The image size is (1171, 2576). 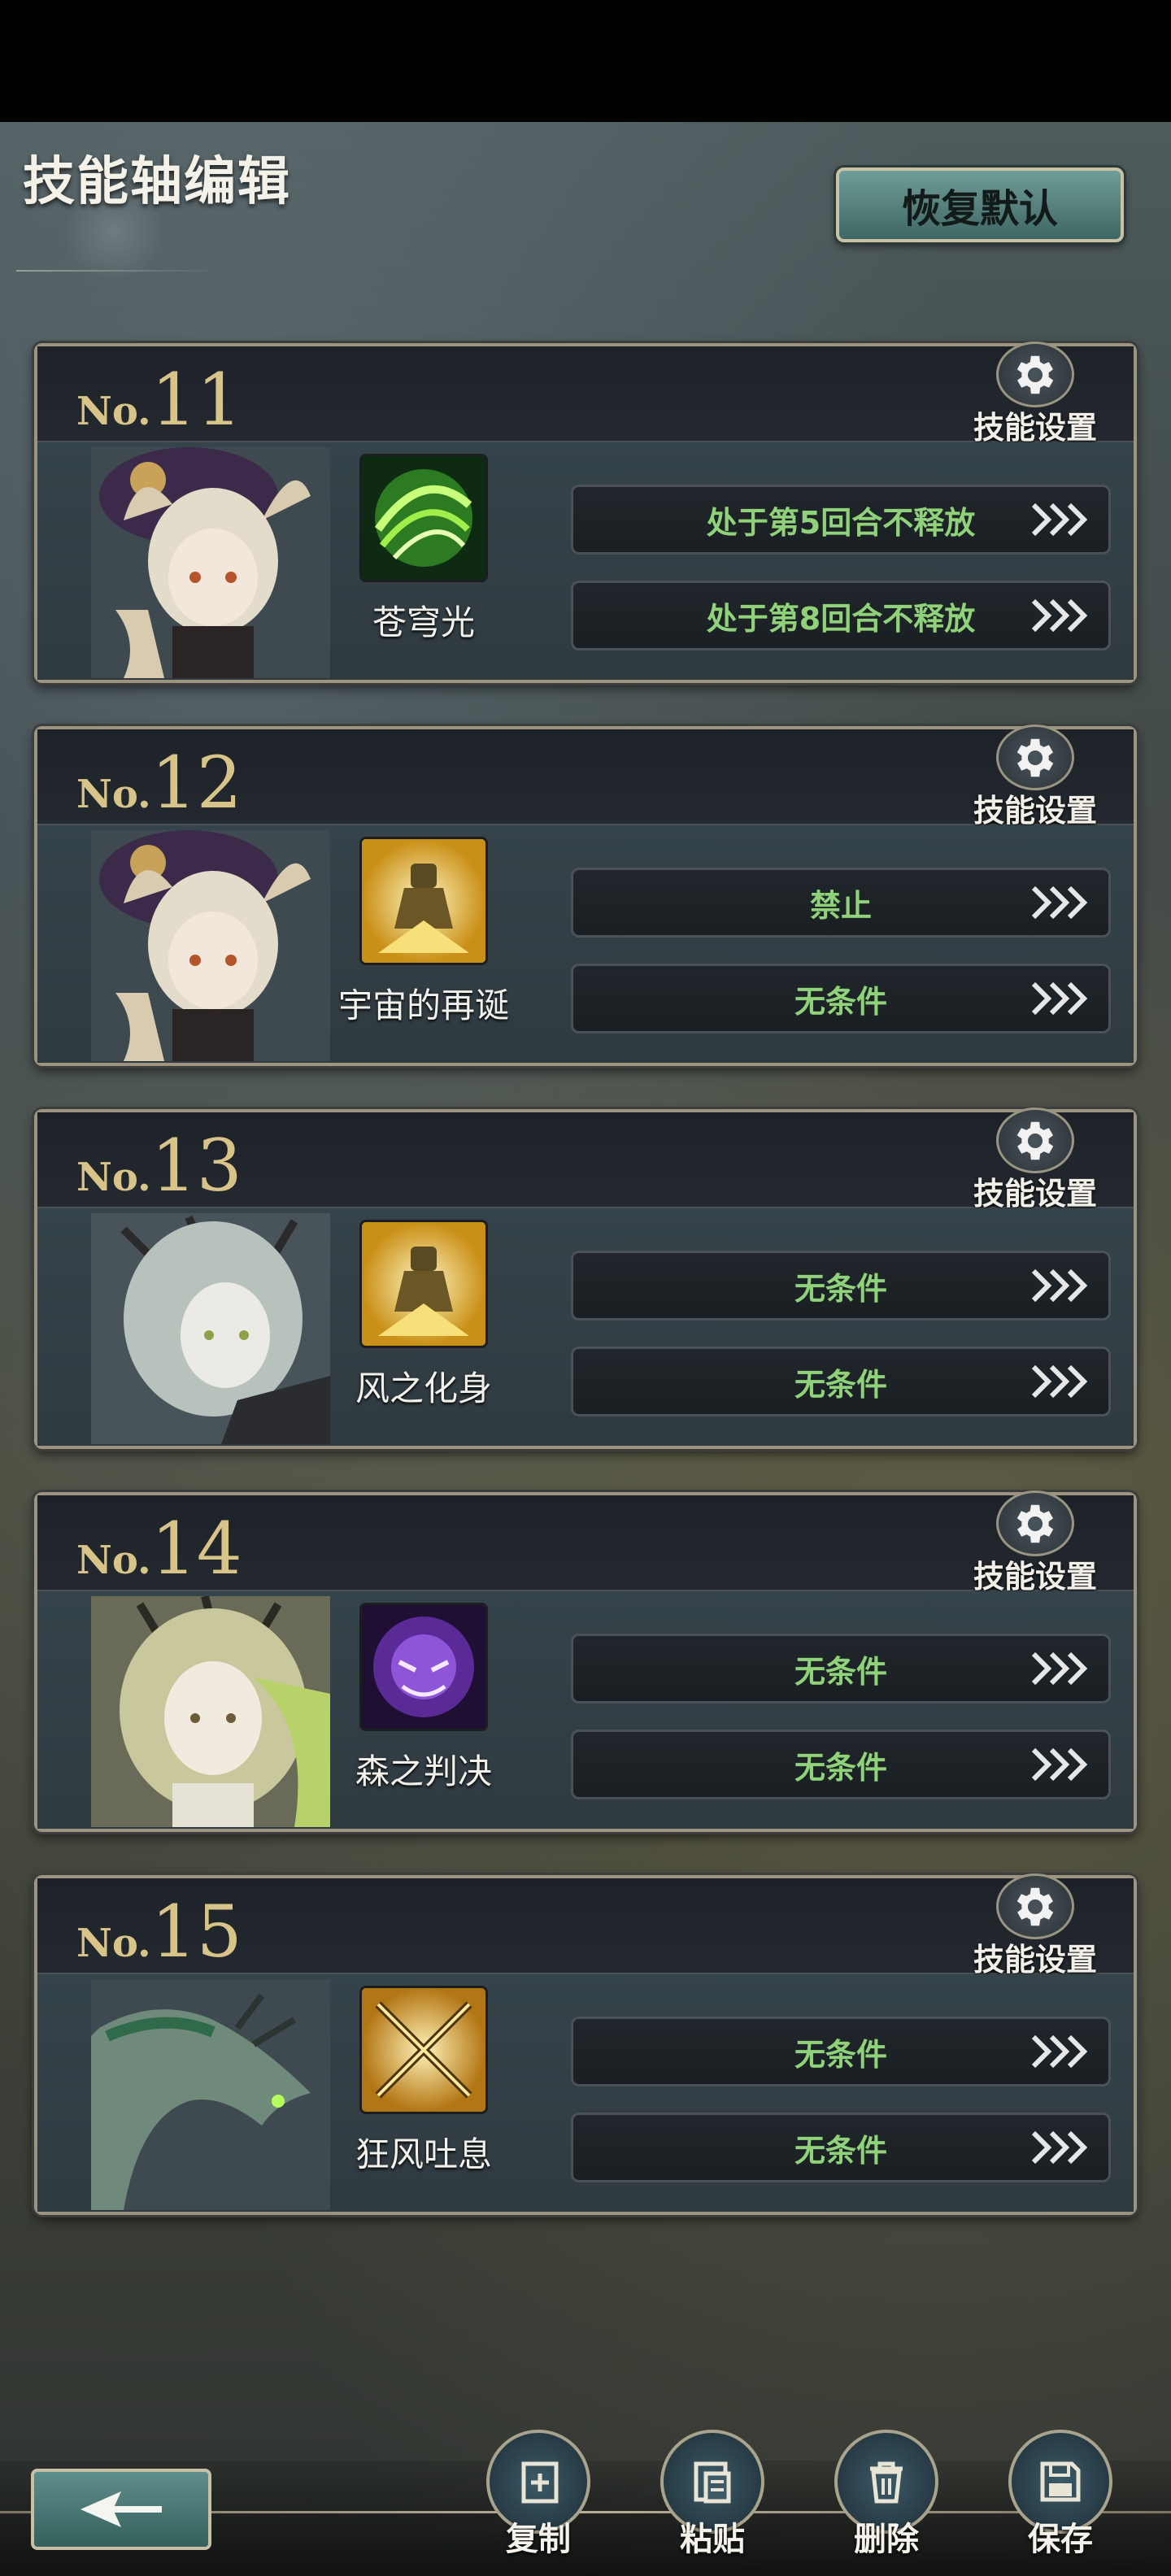 I want to click on skill-card: No.12 技能设置 宇宙的再诞 禁止 无条件, so click(x=585, y=895).